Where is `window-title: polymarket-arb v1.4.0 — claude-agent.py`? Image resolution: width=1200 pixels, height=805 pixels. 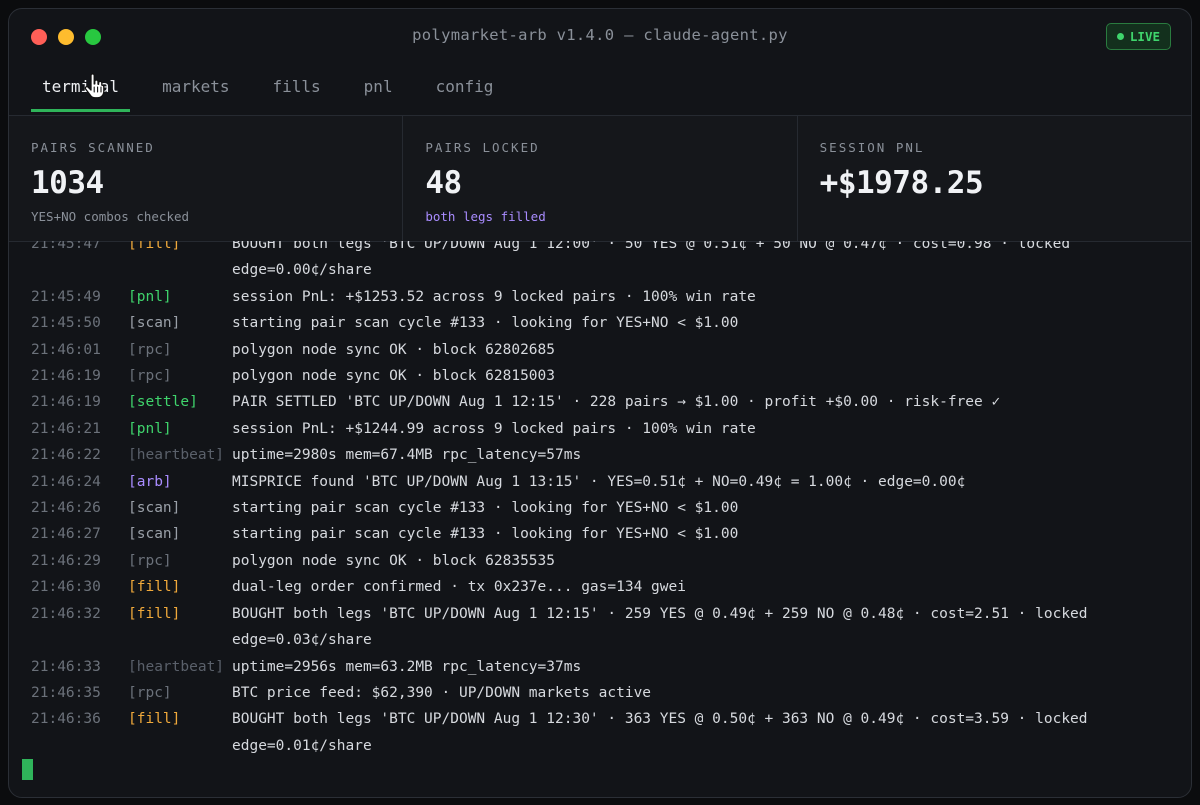 window-title: polymarket-arb v1.4.0 — claude-agent.py is located at coordinates (600, 35).